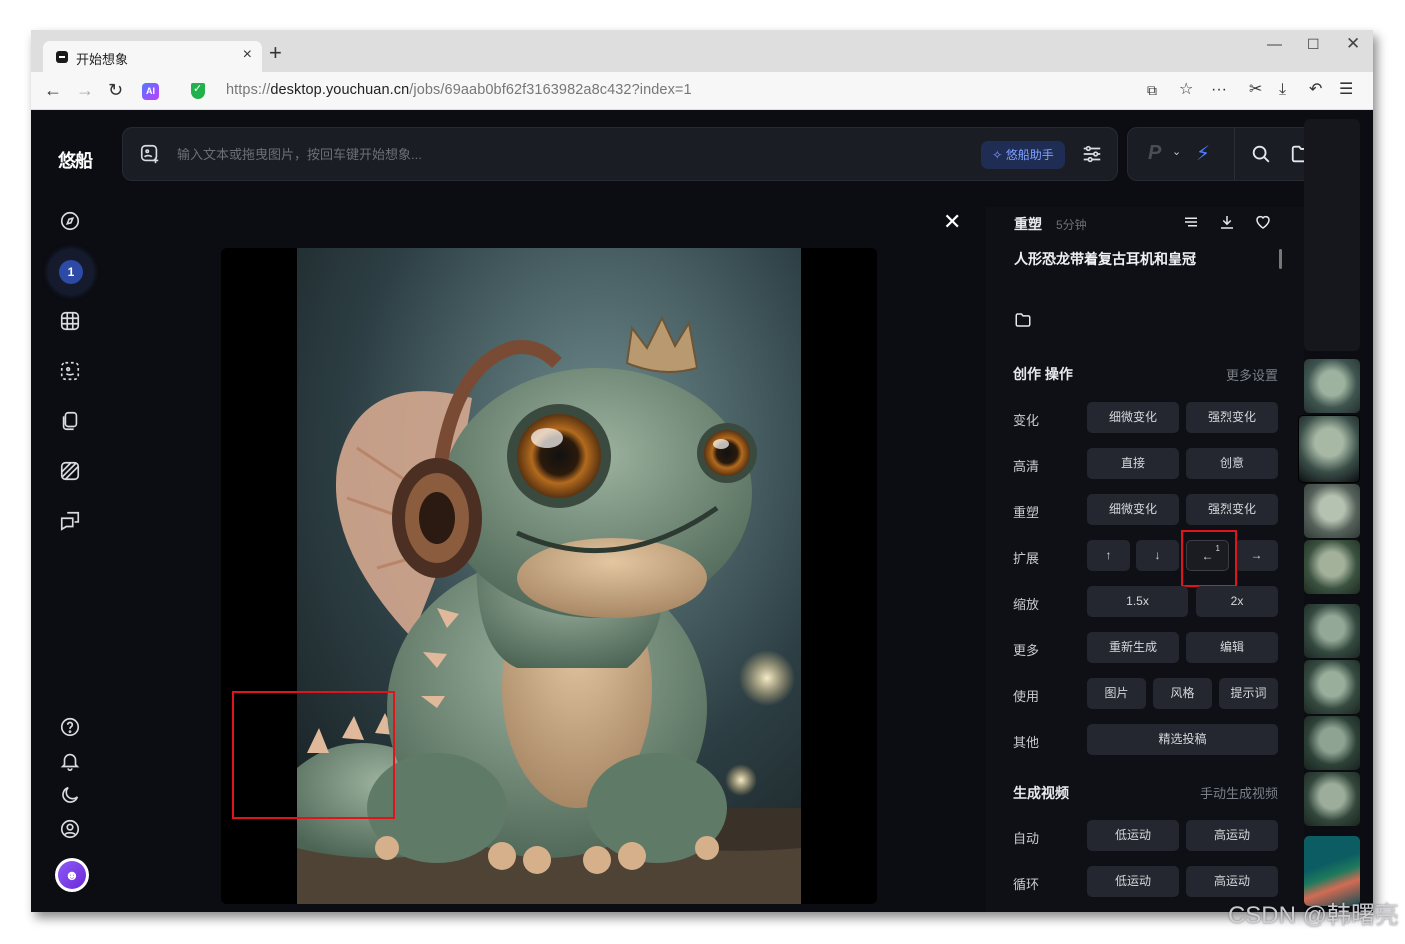  Describe the element at coordinates (567, 154) in the screenshot. I see `prompt-input` at that location.